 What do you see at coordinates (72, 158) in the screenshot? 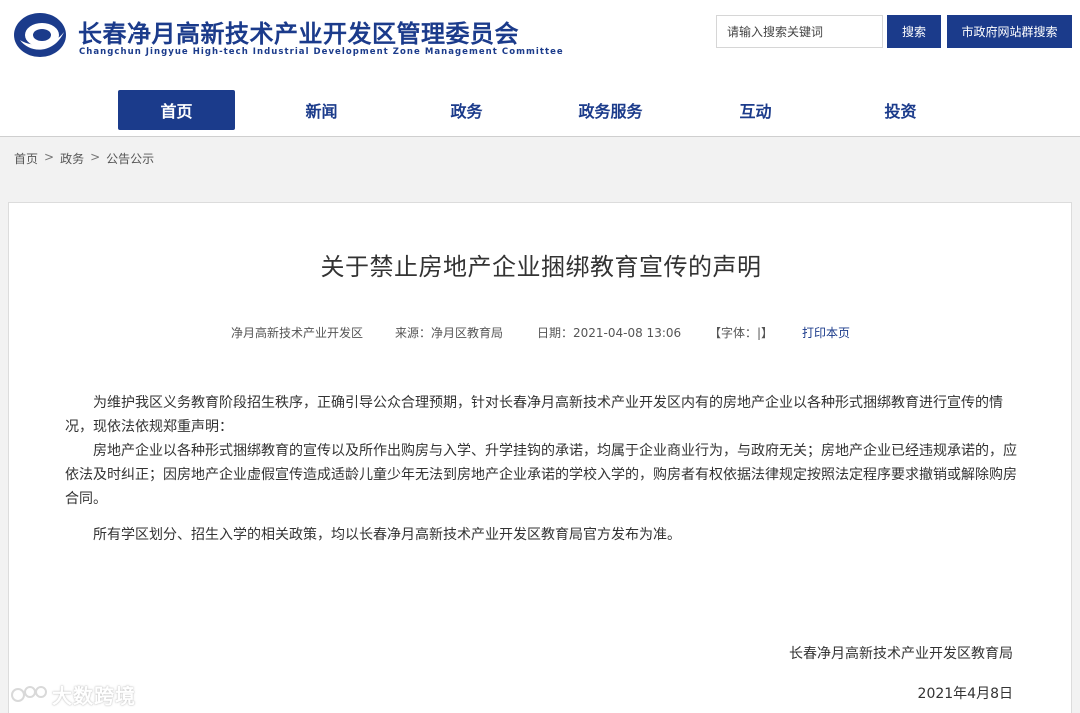
I see `breadcrumb-government: 政务` at bounding box center [72, 158].